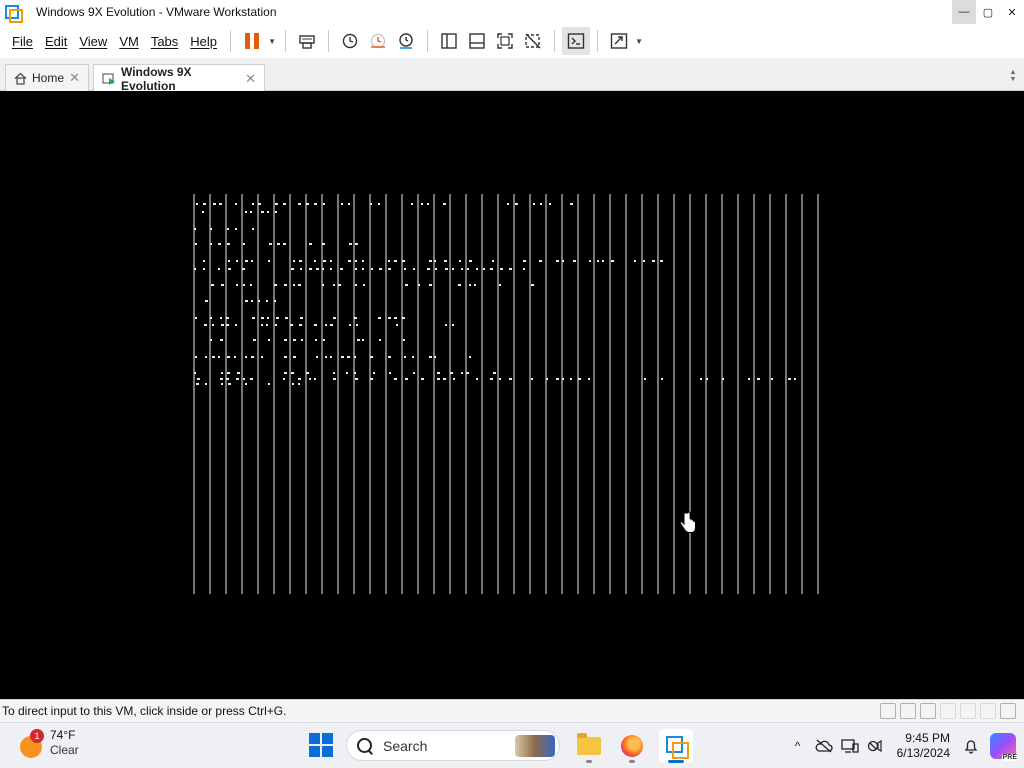  I want to click on show-hidden-icons-chevron-icon: ^, so click(798, 746).